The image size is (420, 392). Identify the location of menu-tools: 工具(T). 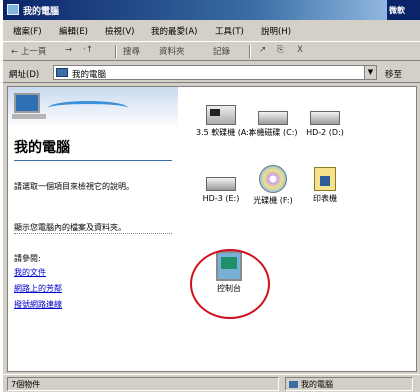
(229, 31).